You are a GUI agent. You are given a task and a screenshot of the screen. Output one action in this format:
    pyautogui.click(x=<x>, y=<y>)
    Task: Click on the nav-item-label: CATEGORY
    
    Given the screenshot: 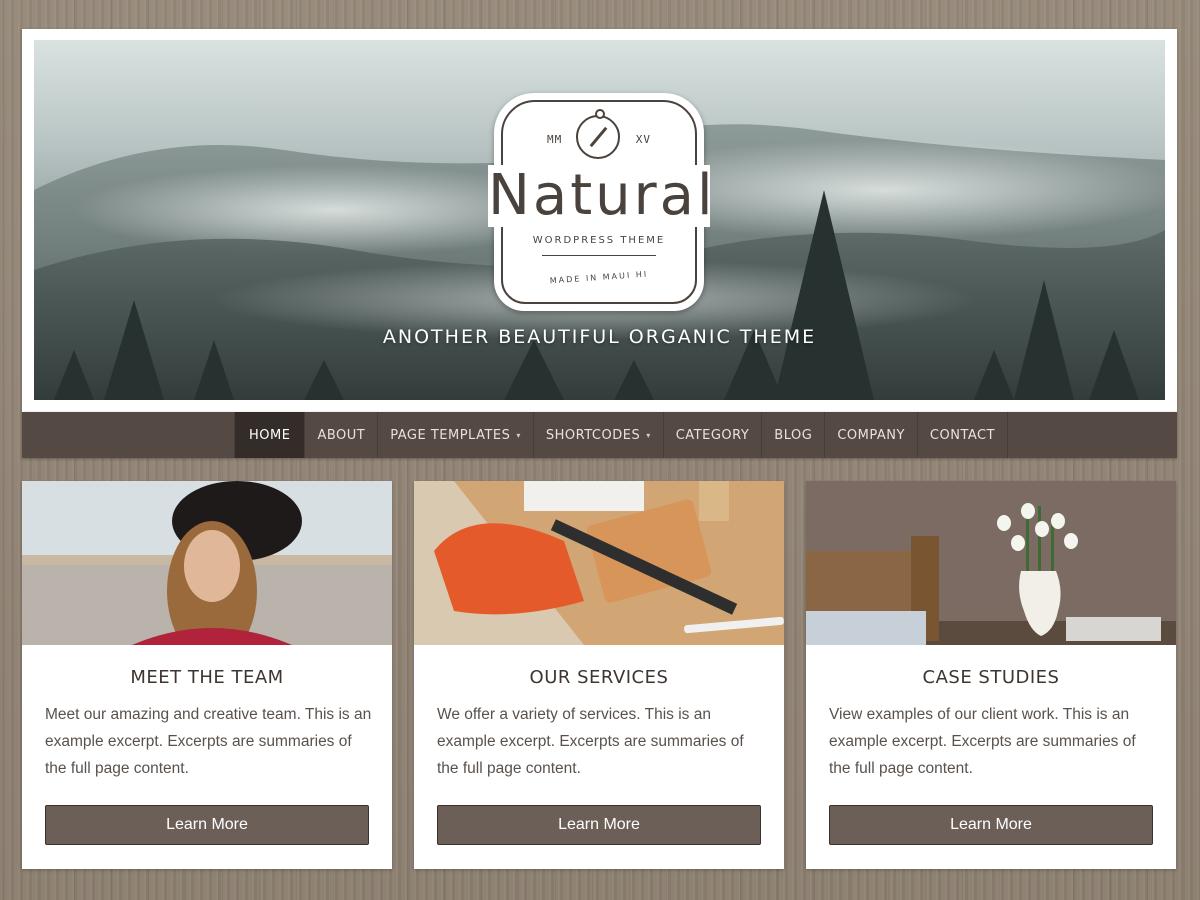 What is the action you would take?
    pyautogui.click(x=712, y=435)
    